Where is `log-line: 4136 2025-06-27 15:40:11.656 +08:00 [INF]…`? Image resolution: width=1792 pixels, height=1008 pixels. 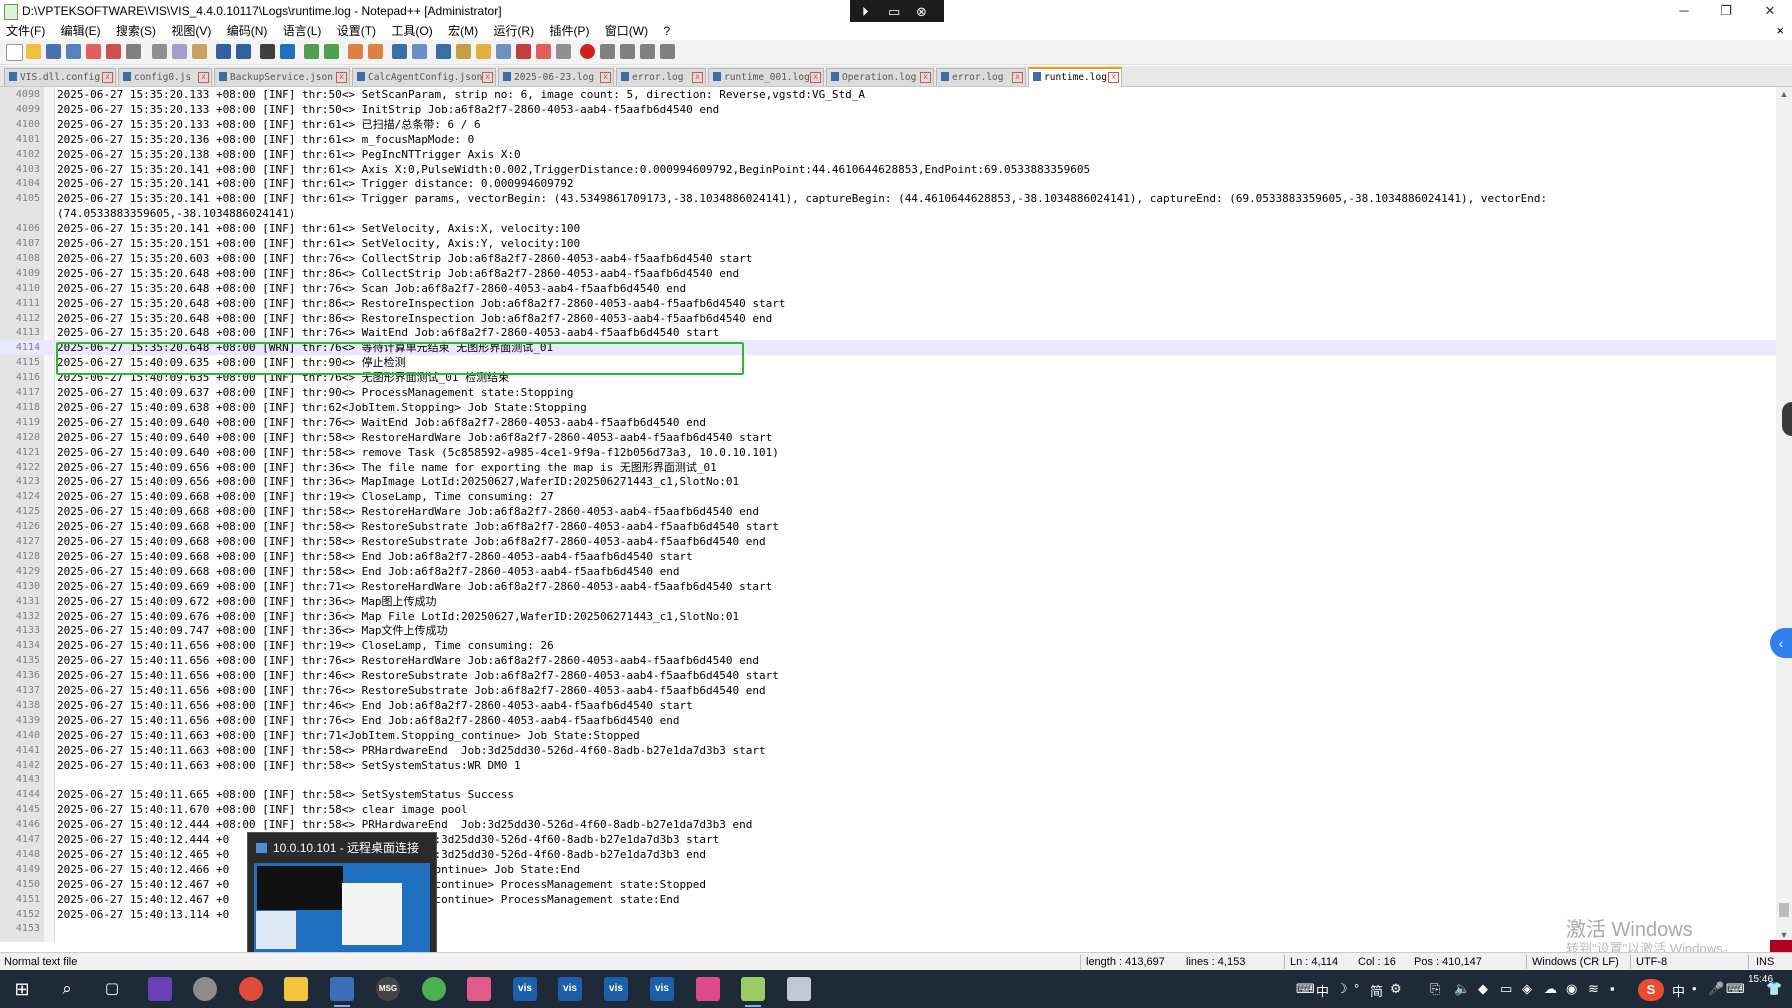 log-line: 4136 2025-06-27 15:40:11.656 +08:00 [INF]… is located at coordinates (888, 675).